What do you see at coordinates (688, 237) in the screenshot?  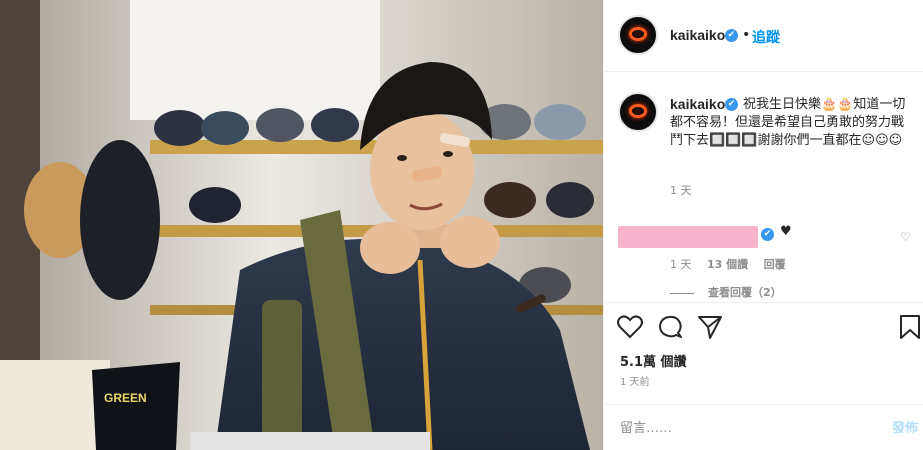 I see `redacted-username` at bounding box center [688, 237].